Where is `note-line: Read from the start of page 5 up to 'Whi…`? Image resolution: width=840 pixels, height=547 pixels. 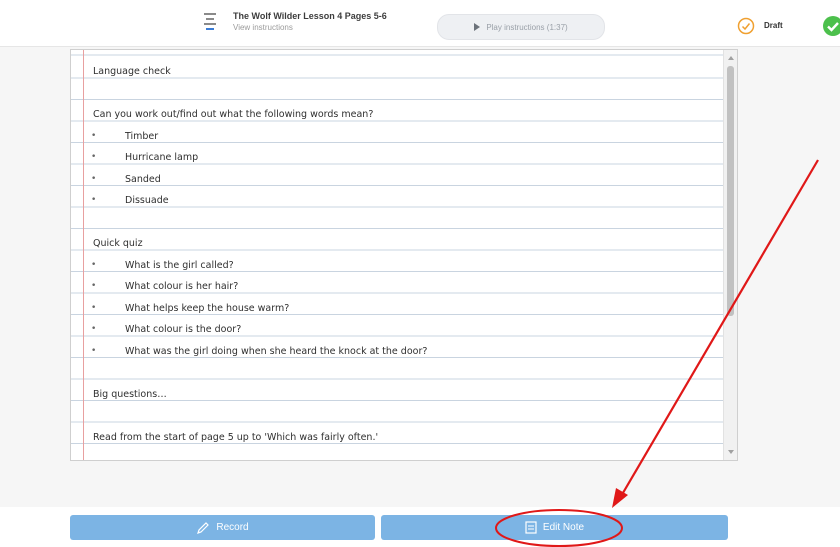 note-line: Read from the start of page 5 up to 'Whi… is located at coordinates (236, 437).